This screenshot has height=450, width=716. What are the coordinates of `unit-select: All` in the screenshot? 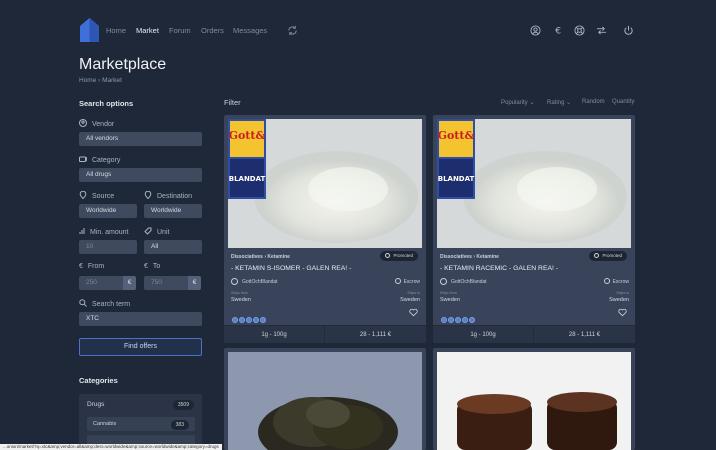 It's located at (173, 247).